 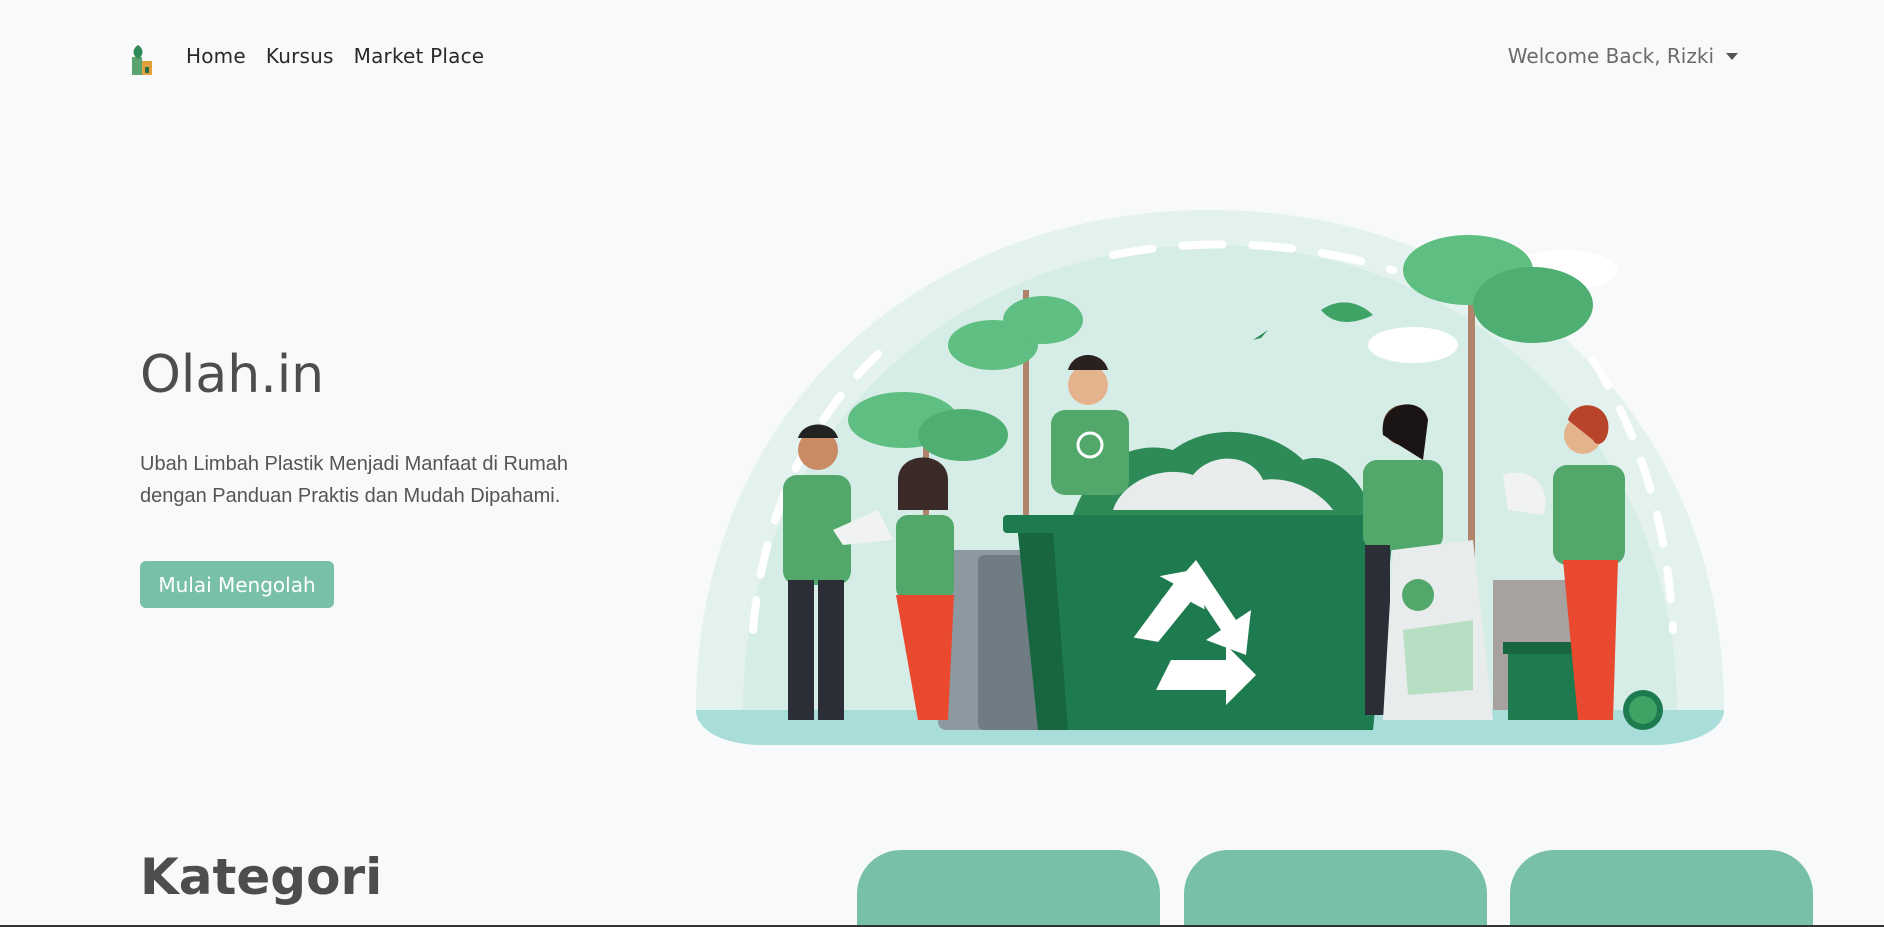 What do you see at coordinates (335, 56) in the screenshot?
I see `nav-links: Home Kursus Market Place` at bounding box center [335, 56].